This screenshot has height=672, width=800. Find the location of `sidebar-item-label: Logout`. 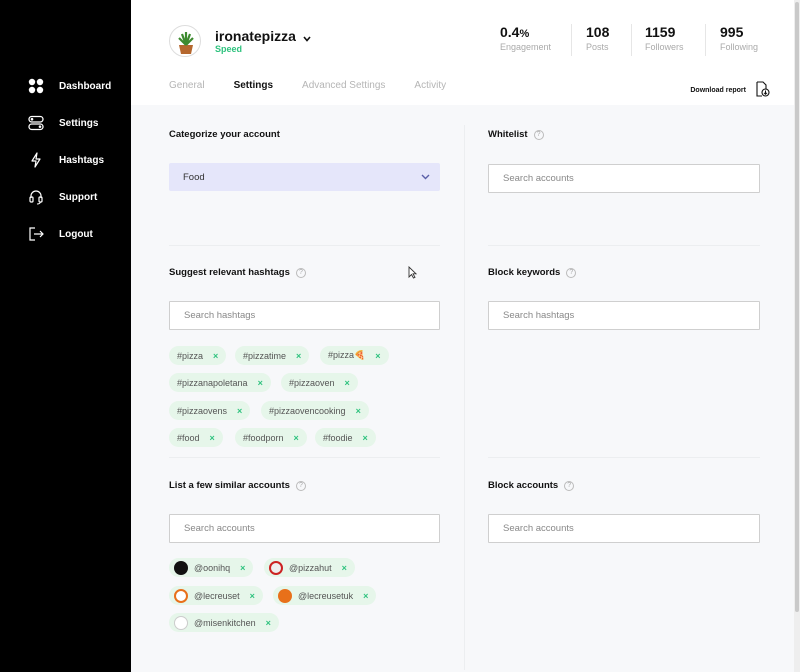

sidebar-item-label: Logout is located at coordinates (76, 234).